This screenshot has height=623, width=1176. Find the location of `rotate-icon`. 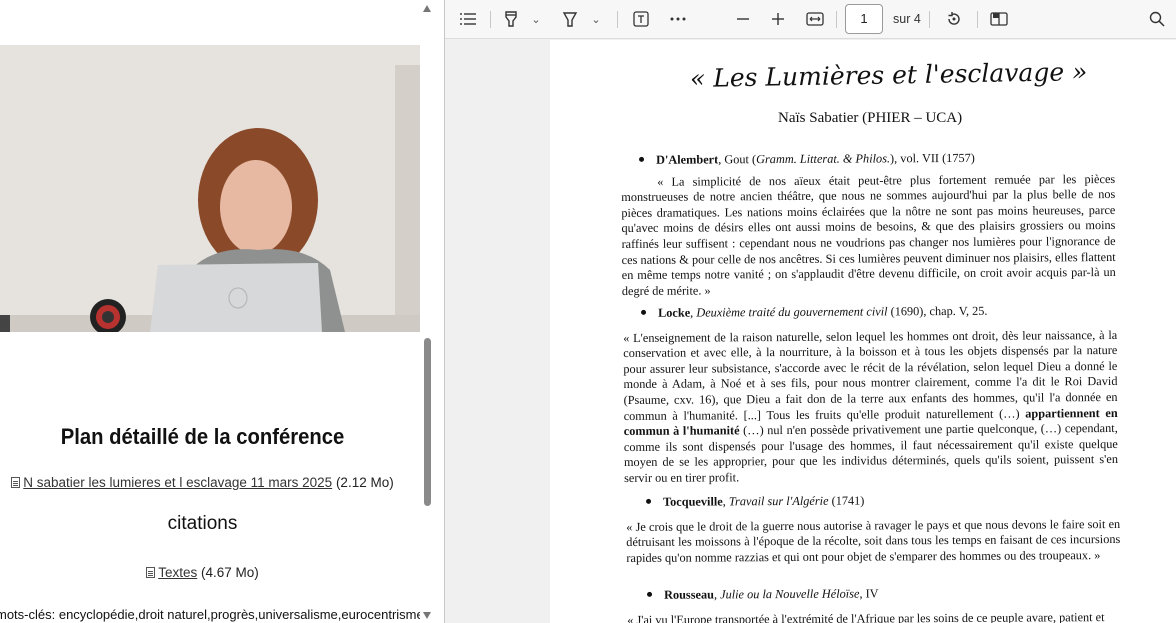

rotate-icon is located at coordinates (954, 19).